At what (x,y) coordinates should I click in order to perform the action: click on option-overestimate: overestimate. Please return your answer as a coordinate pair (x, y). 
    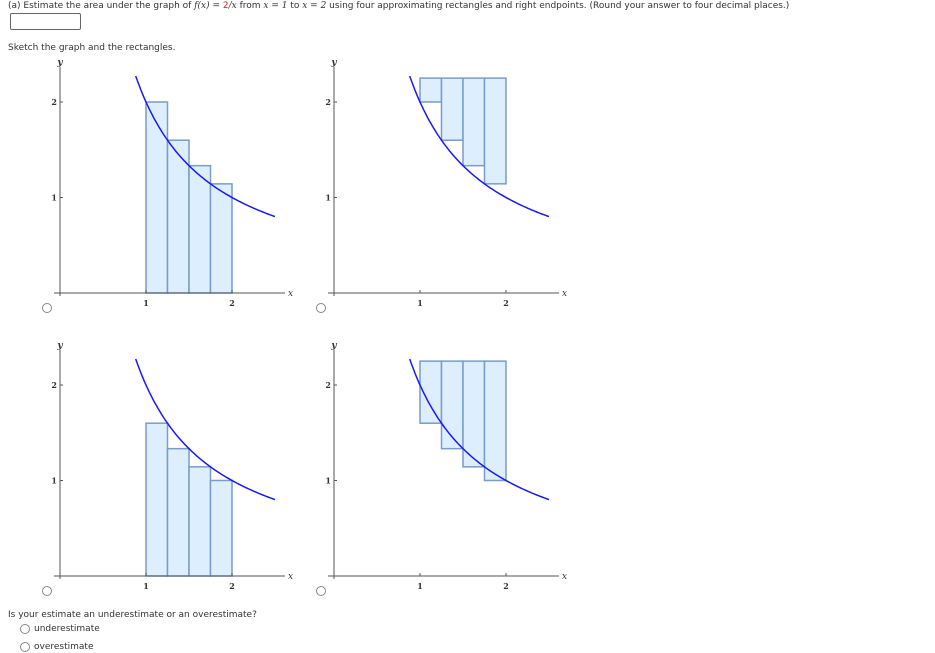
    Looking at the image, I should click on (56, 647).